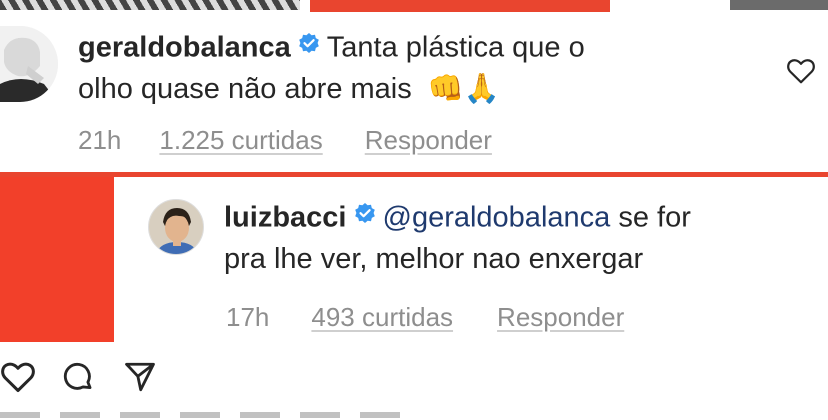  I want to click on comment-line-1: geraldobalanca Tanta plástica que o, so click(331, 49).